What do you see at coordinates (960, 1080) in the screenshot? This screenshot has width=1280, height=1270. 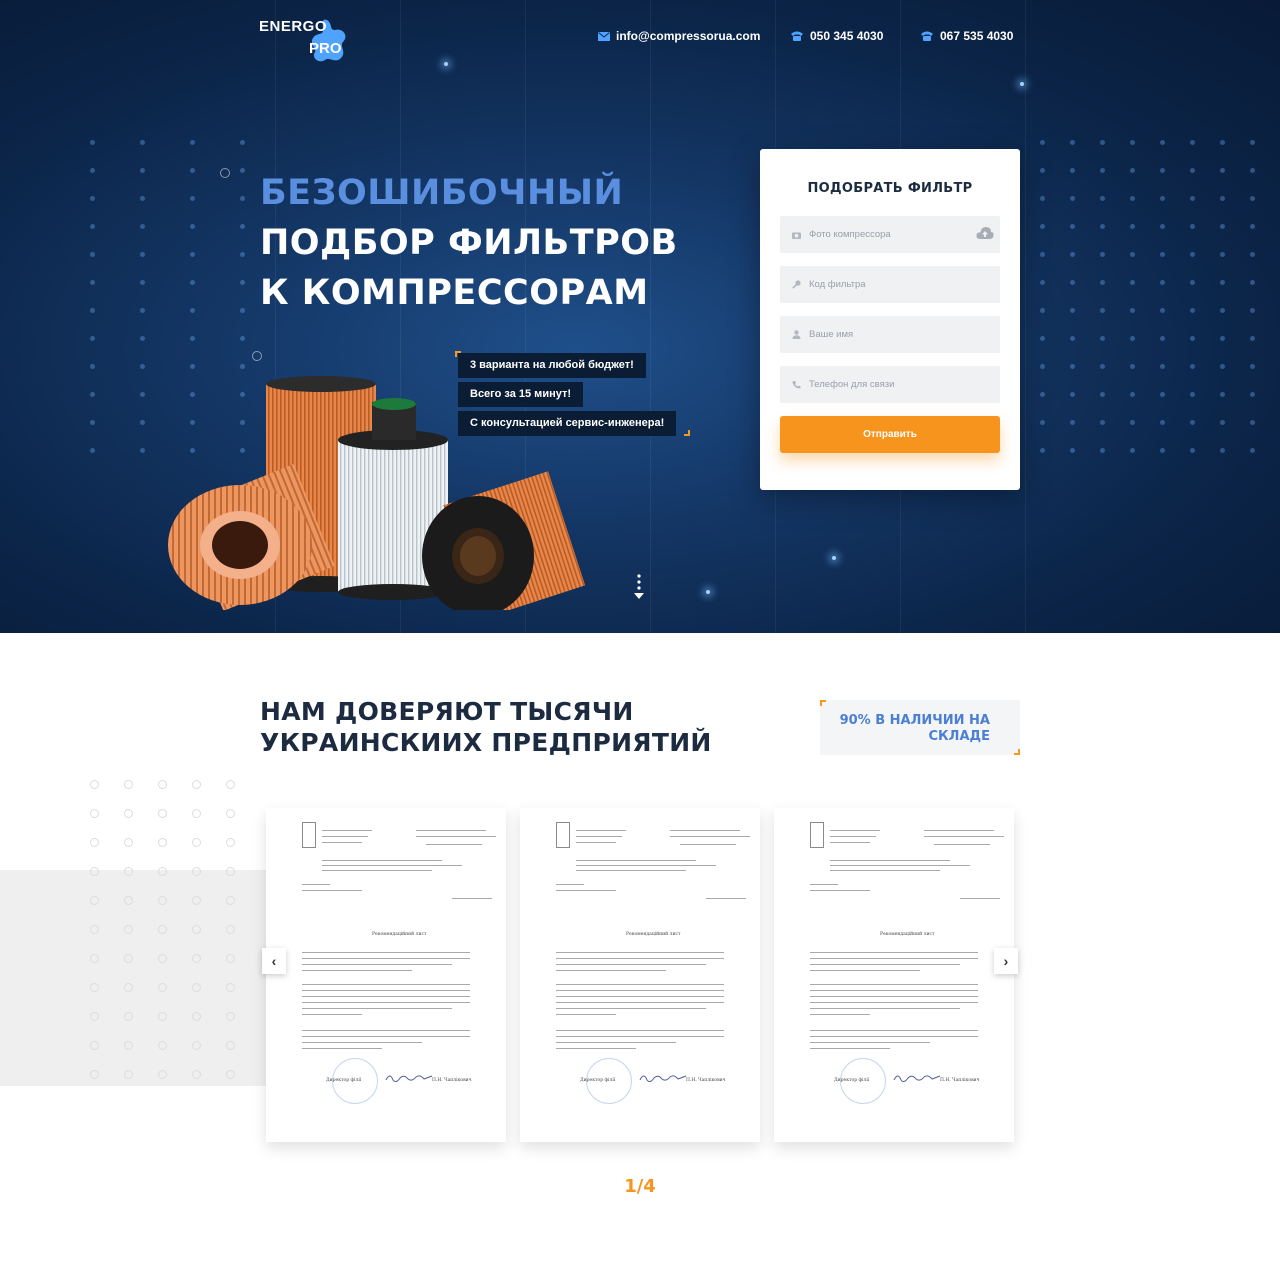 I see `letter-signatory-name: П.Н. Чаплікович` at bounding box center [960, 1080].